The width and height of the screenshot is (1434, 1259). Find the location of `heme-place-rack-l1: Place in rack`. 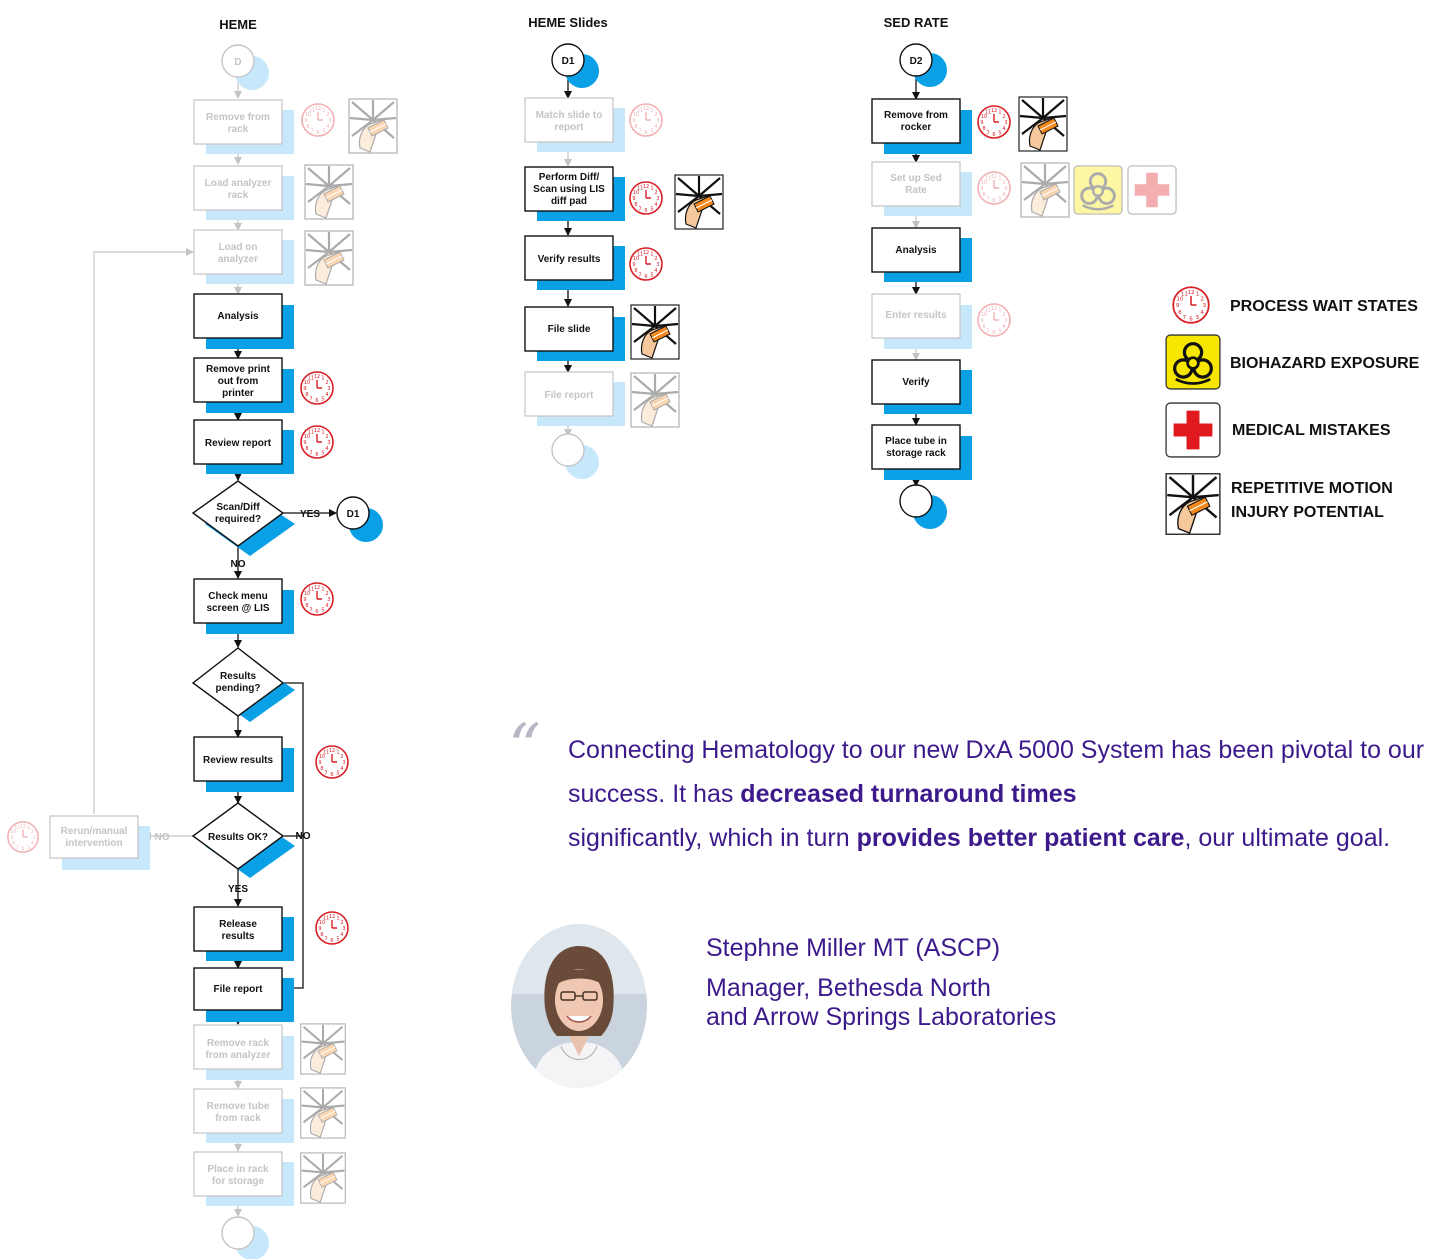

heme-place-rack-l1: Place in rack is located at coordinates (238, 1169).